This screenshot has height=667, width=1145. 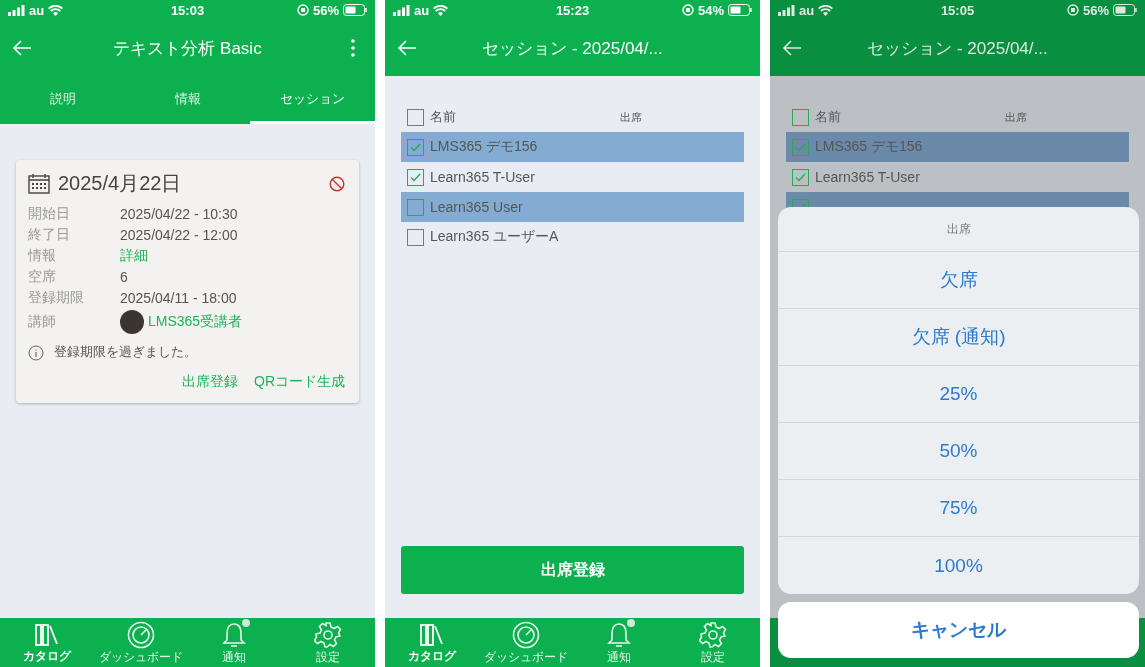 What do you see at coordinates (179, 298) in the screenshot?
I see `field-value: 2025/04/11 - 18:00` at bounding box center [179, 298].